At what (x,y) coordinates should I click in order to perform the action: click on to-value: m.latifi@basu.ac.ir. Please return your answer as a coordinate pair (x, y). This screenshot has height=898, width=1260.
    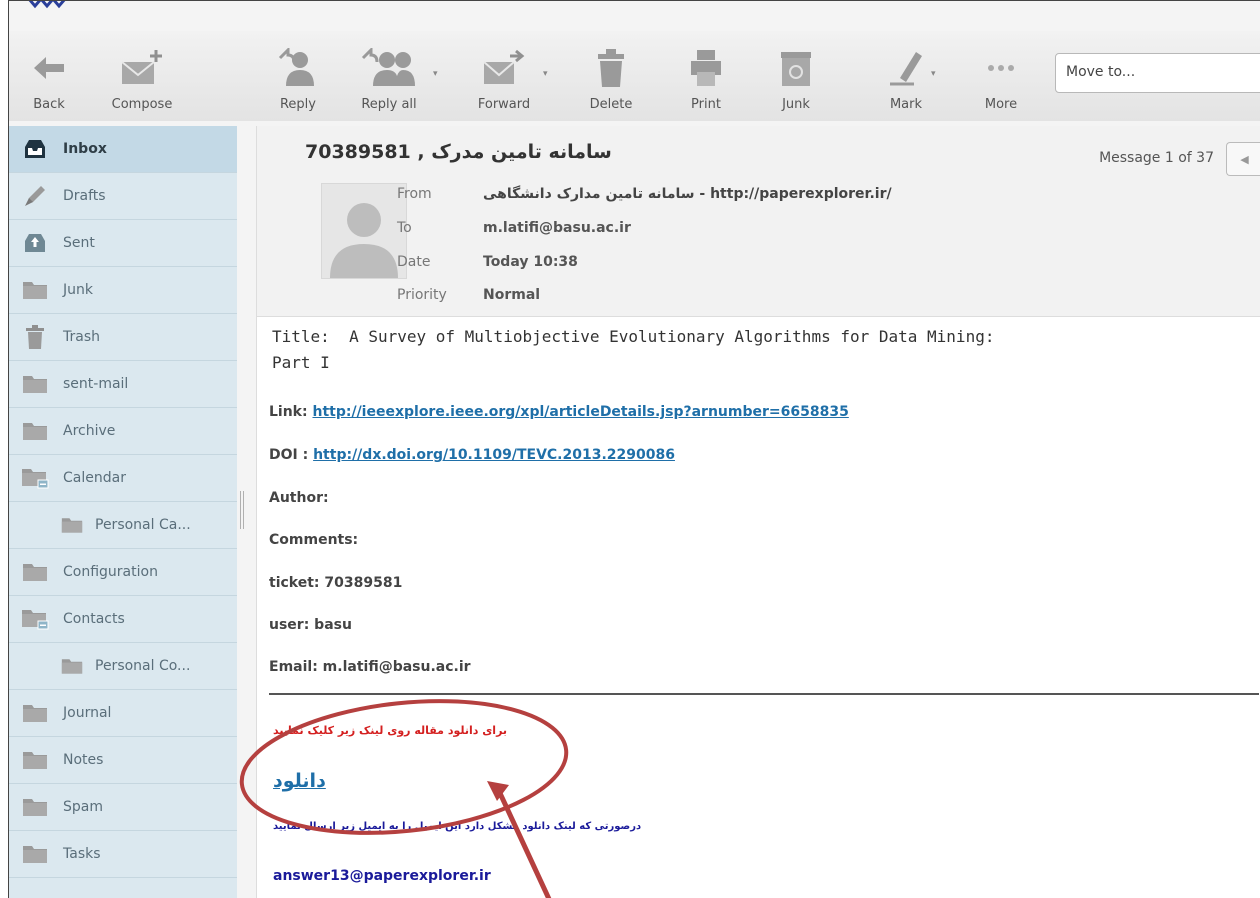
    Looking at the image, I should click on (557, 228).